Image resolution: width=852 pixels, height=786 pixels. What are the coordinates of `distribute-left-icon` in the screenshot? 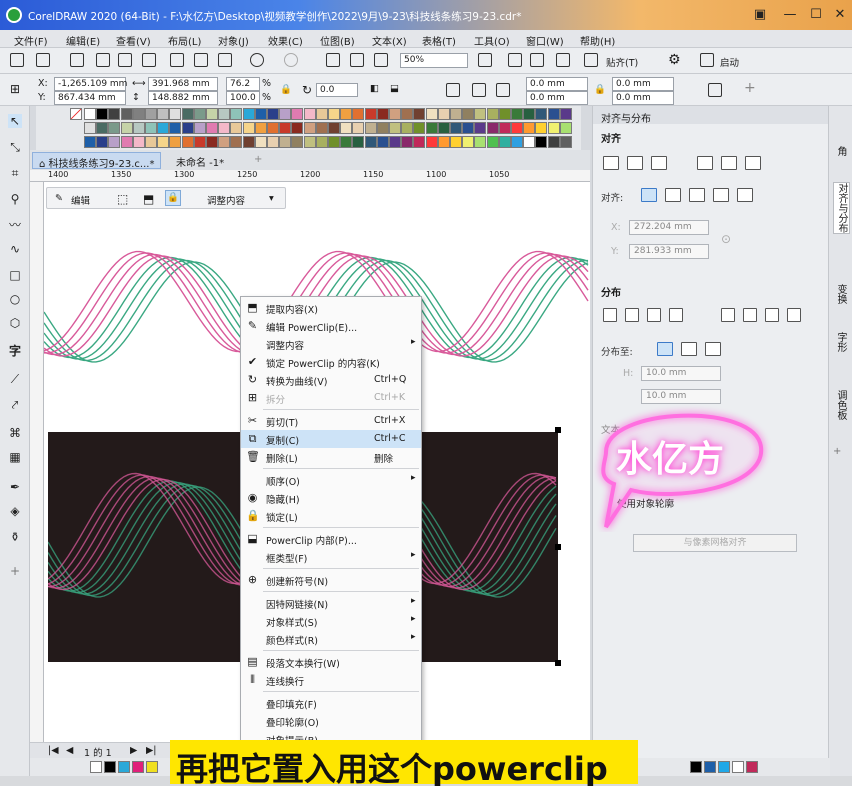 It's located at (610, 315).